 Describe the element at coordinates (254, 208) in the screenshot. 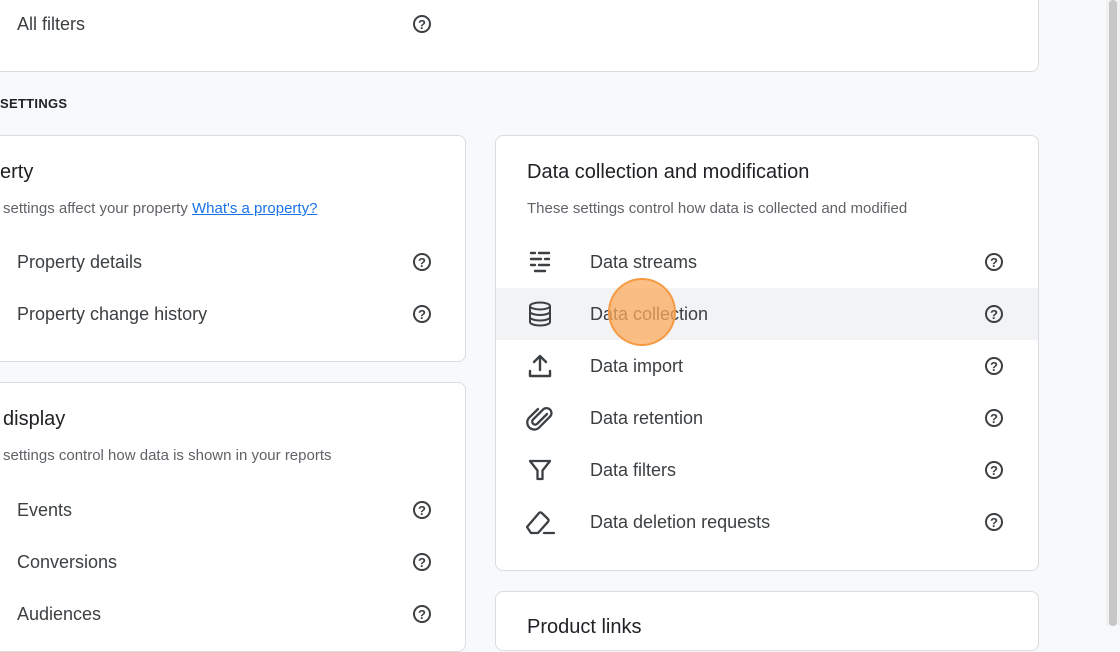

I see `whats-a-property-link: What's a property?` at that location.